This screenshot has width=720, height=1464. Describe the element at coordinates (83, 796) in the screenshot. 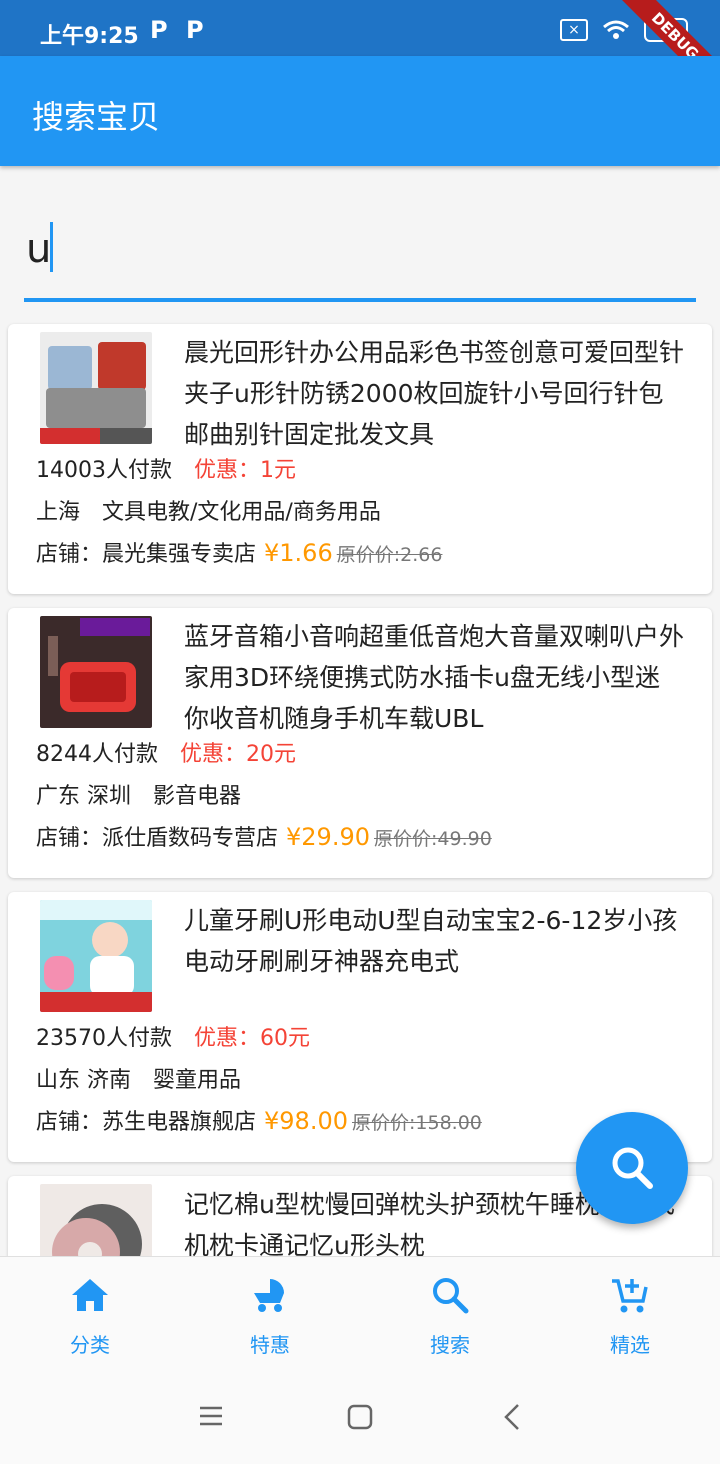

I see `location: 广东 深圳` at that location.